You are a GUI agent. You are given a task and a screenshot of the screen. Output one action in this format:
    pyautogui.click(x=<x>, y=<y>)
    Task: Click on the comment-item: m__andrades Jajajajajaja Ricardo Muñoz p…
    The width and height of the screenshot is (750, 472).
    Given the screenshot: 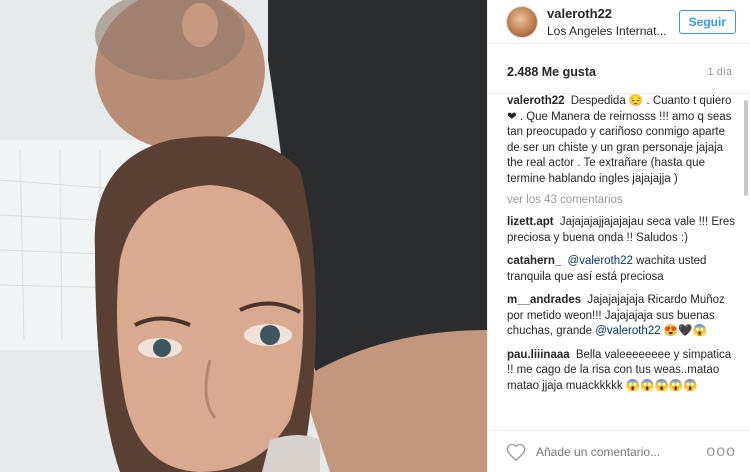 What is the action you would take?
    pyautogui.click(x=622, y=316)
    